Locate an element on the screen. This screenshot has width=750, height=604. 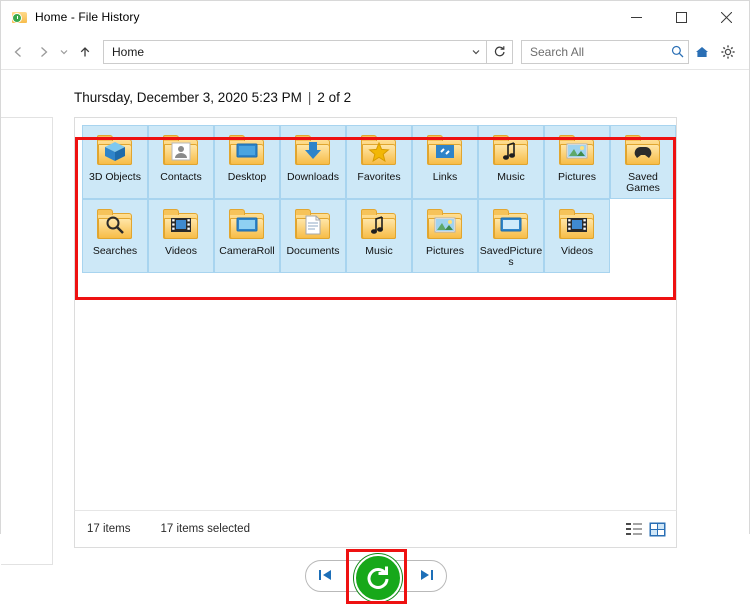
file-item-pictures-2: Pictures is located at coordinates (445, 236).